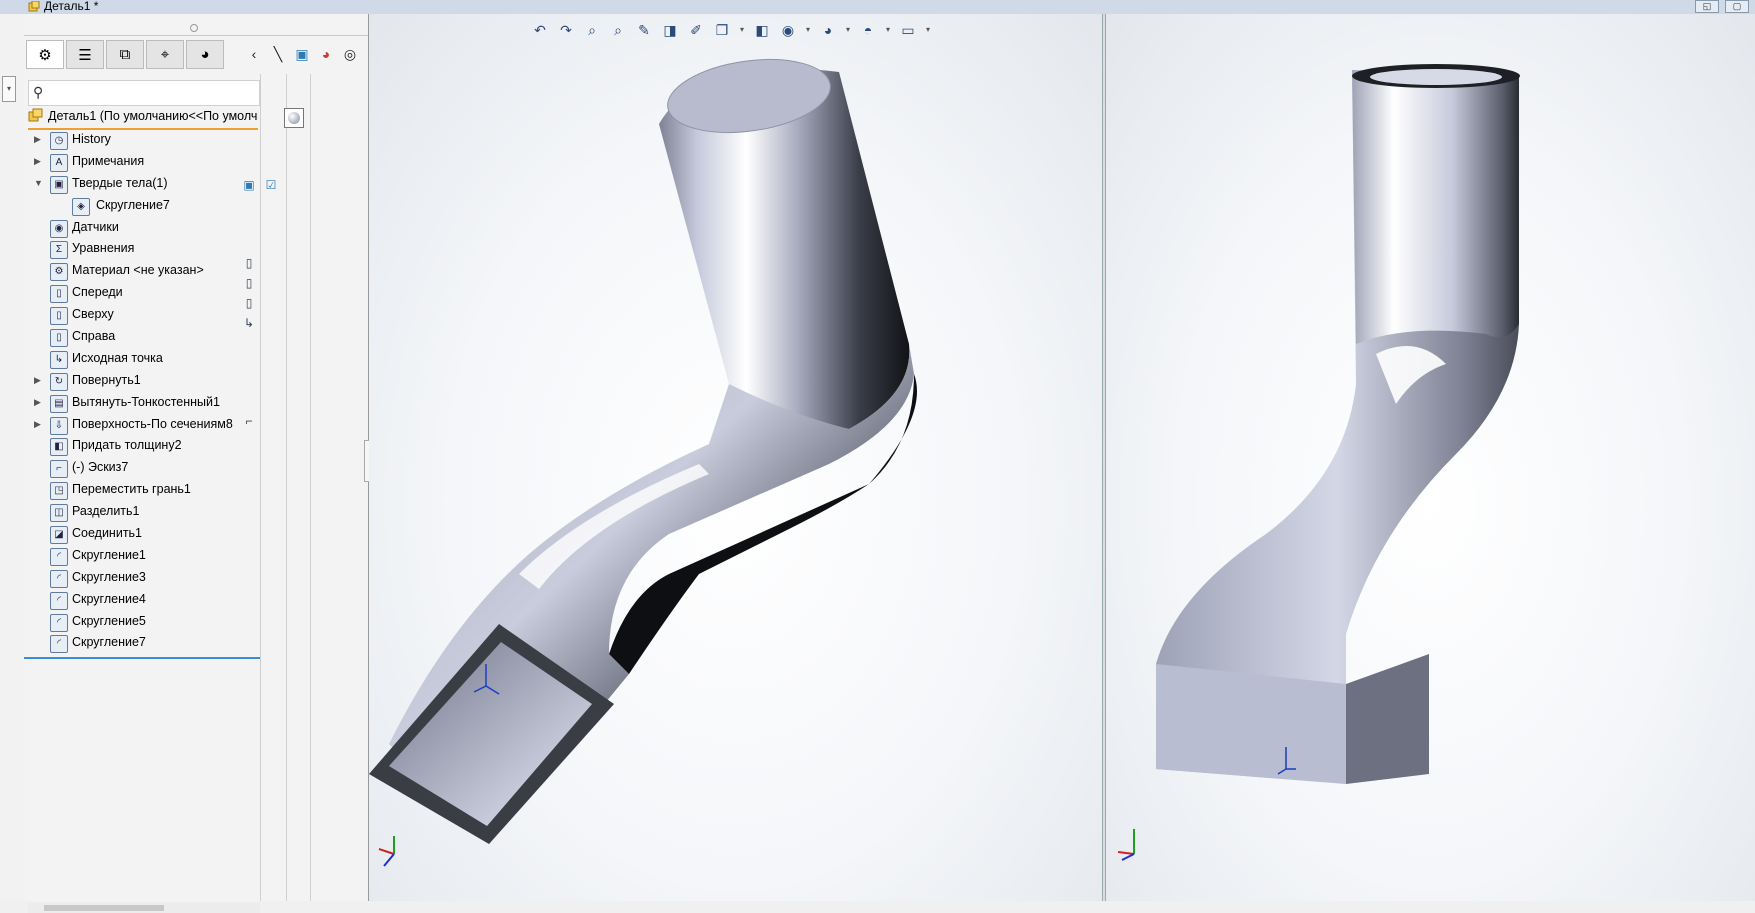 This screenshot has width=1755, height=913. What do you see at coordinates (59, 447) in the screenshot?
I see `thicken-icon: ◧` at bounding box center [59, 447].